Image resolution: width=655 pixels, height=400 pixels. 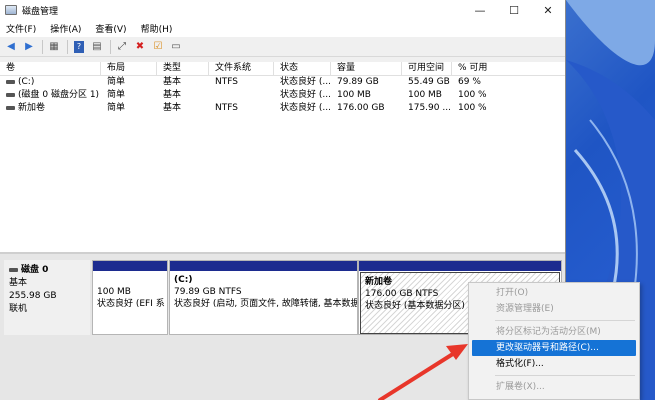 What do you see at coordinates (157, 28) in the screenshot?
I see `menu-help: 帮助(H)` at bounding box center [157, 28].